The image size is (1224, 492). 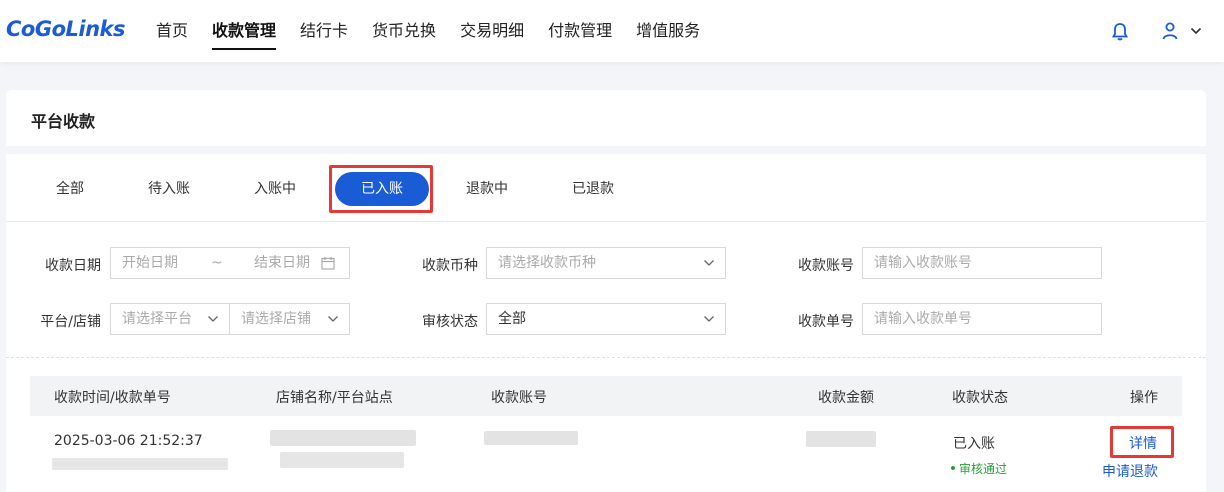 What do you see at coordinates (450, 322) in the screenshot?
I see `review-label: 审核状态` at bounding box center [450, 322].